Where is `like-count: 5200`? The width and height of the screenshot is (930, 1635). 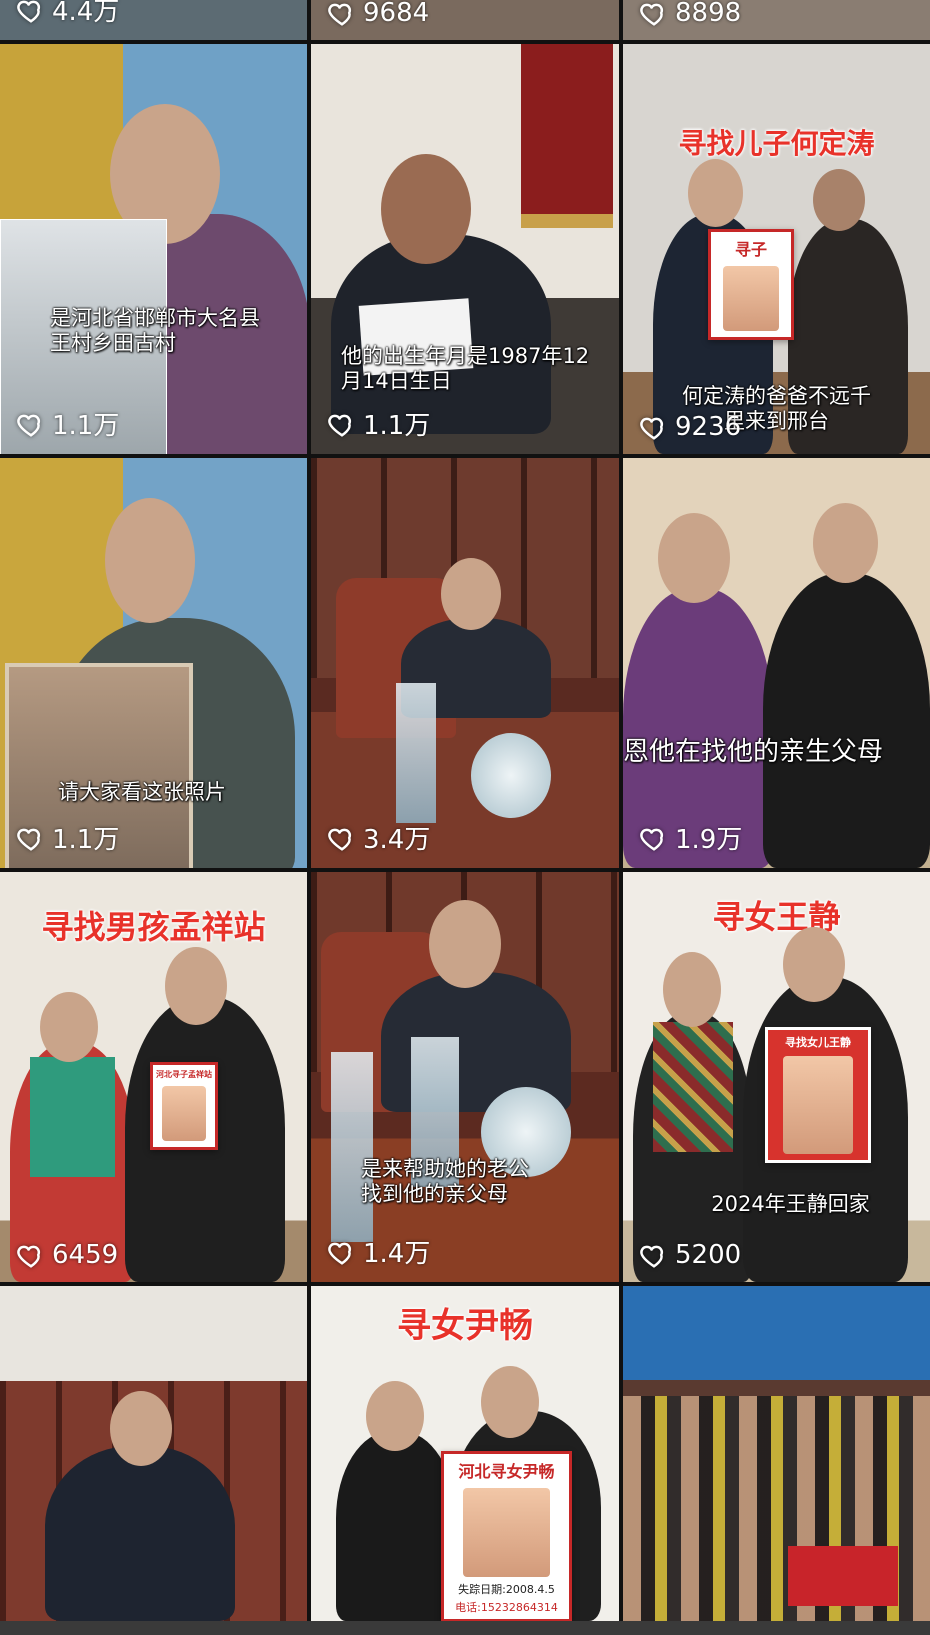
like-count: 5200 is located at coordinates (690, 1255).